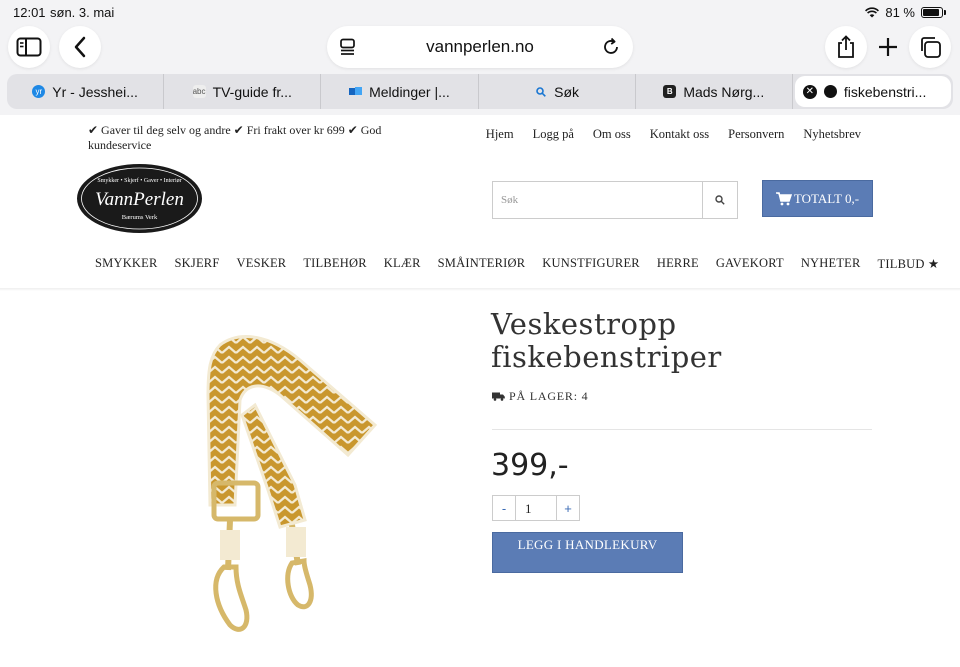 The width and height of the screenshot is (960, 667). Describe the element at coordinates (334, 264) in the screenshot. I see `nav-tilbehor: TILBEHØR` at that location.